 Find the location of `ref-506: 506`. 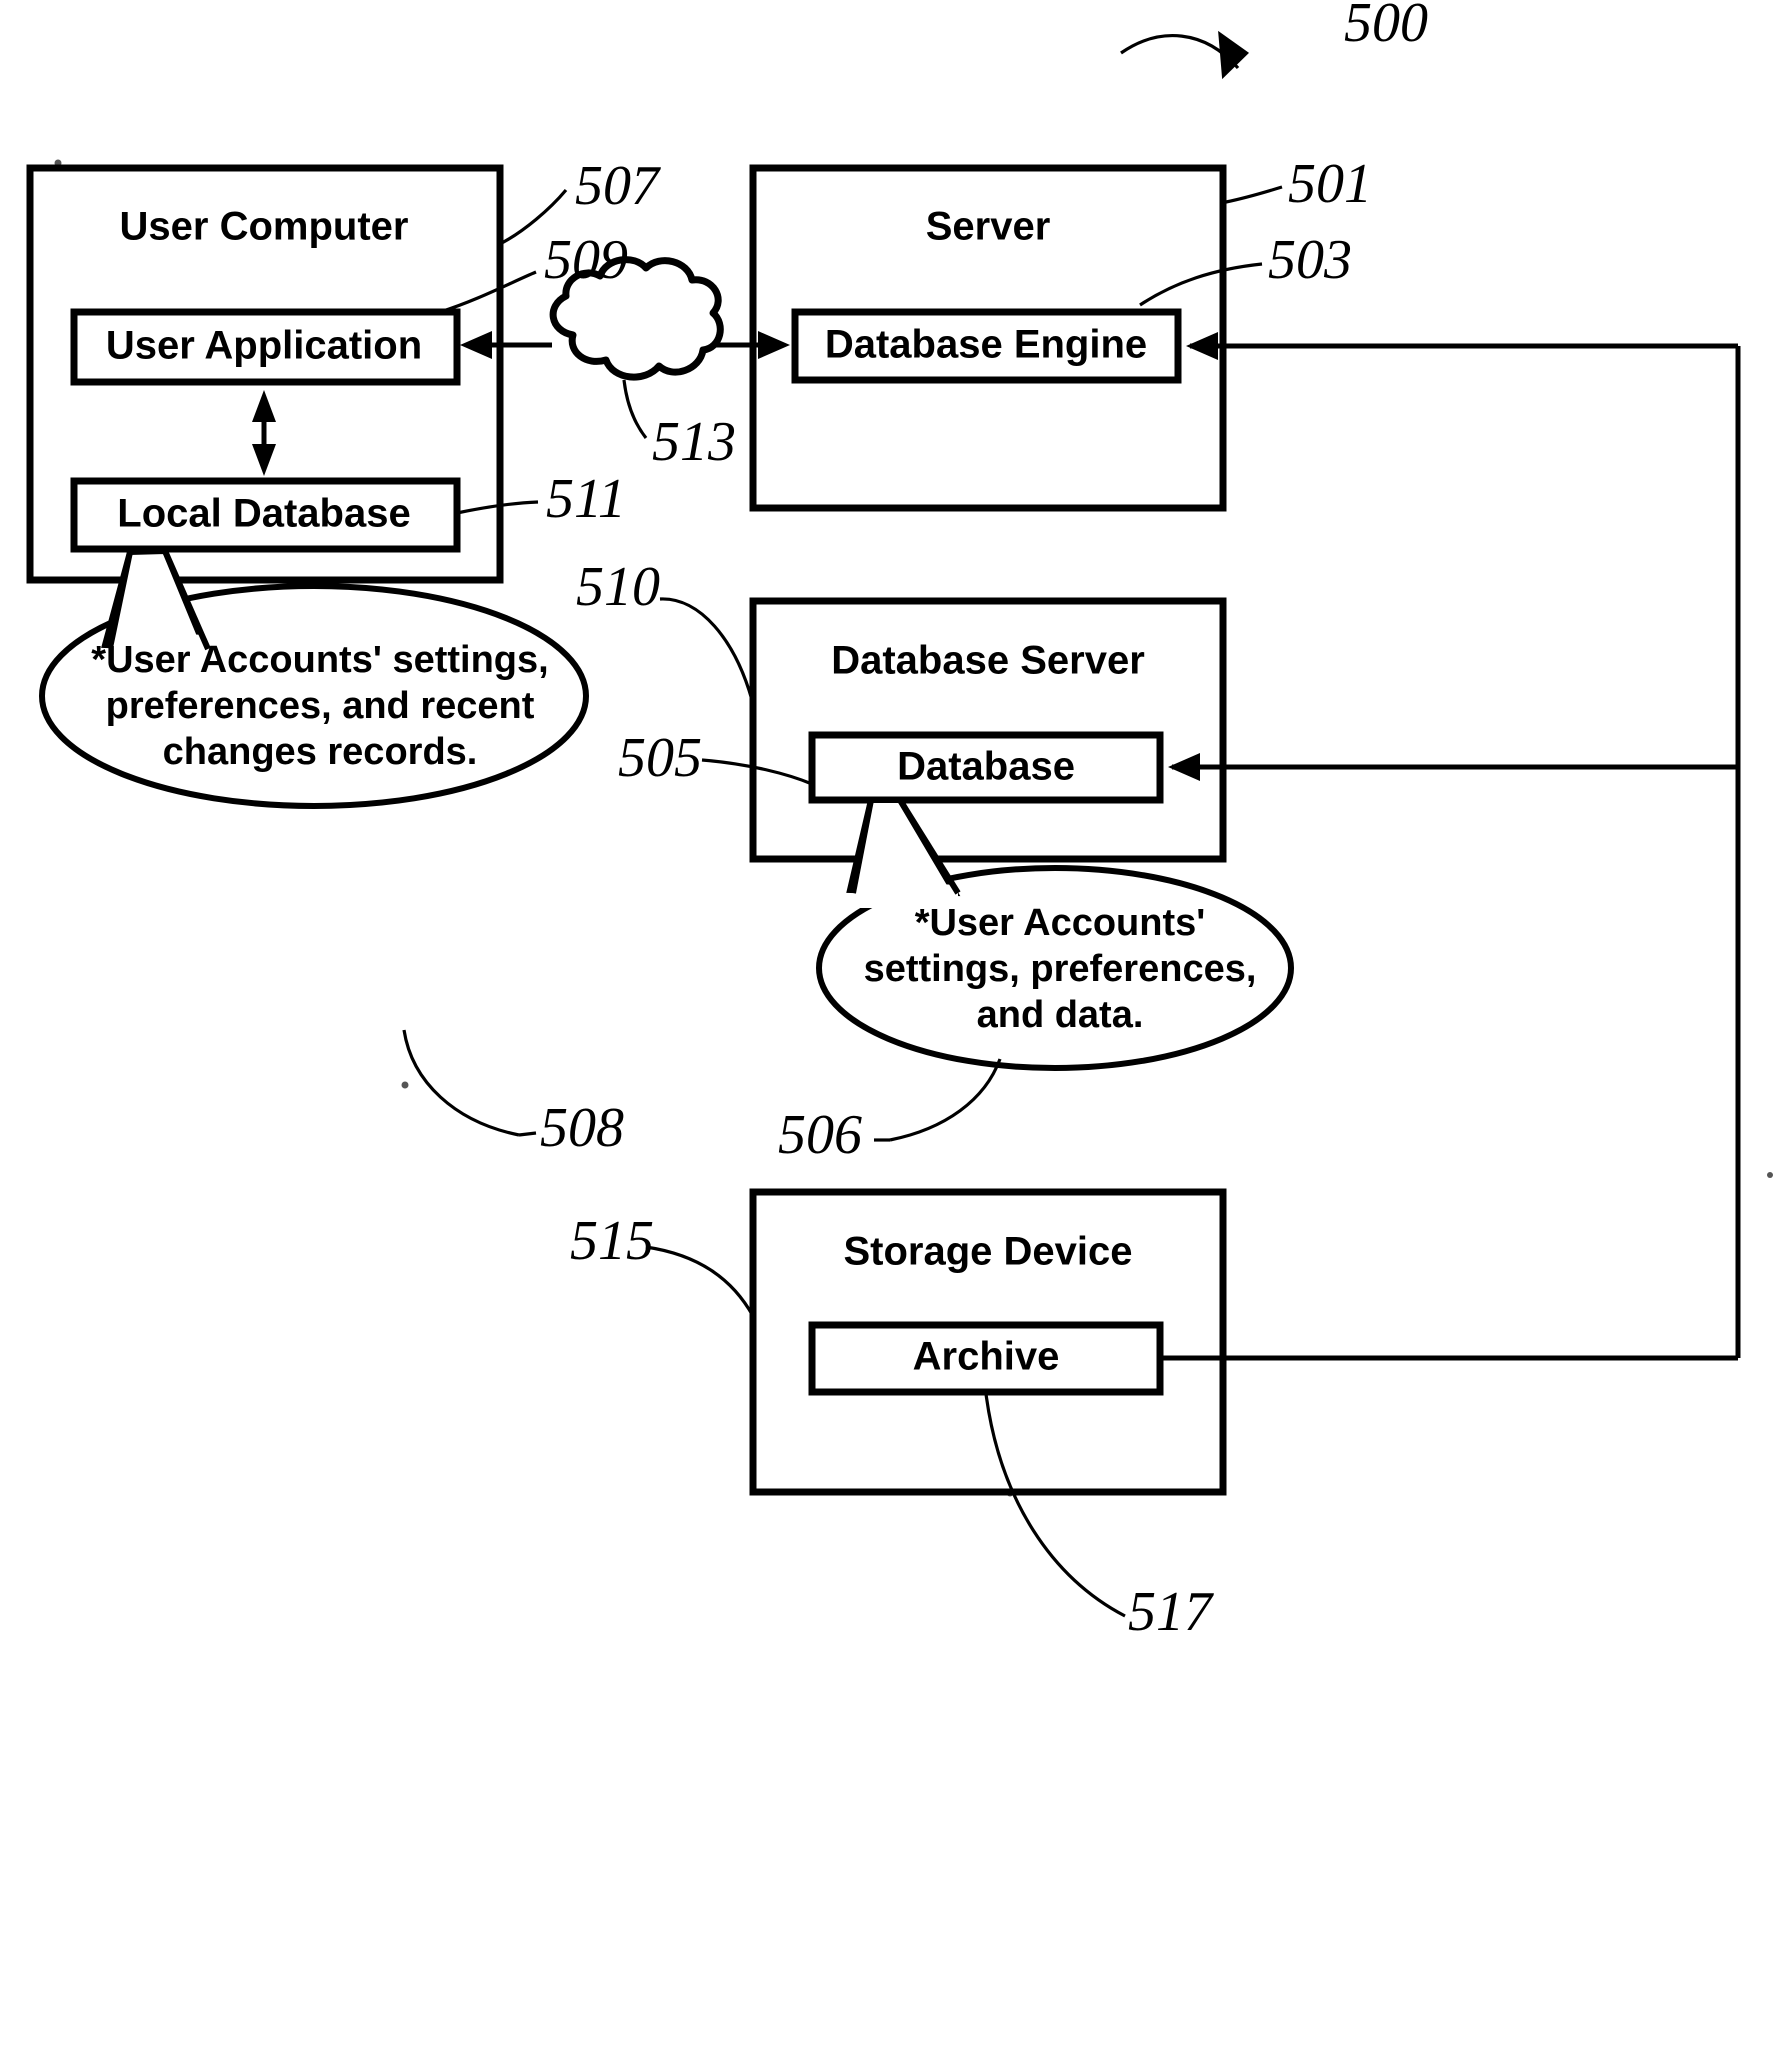

ref-506: 506 is located at coordinates (820, 1135).